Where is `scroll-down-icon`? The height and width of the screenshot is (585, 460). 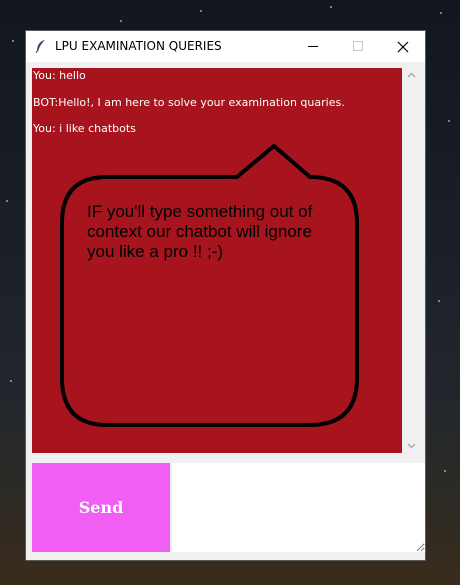
scroll-down-icon is located at coordinates (411, 446).